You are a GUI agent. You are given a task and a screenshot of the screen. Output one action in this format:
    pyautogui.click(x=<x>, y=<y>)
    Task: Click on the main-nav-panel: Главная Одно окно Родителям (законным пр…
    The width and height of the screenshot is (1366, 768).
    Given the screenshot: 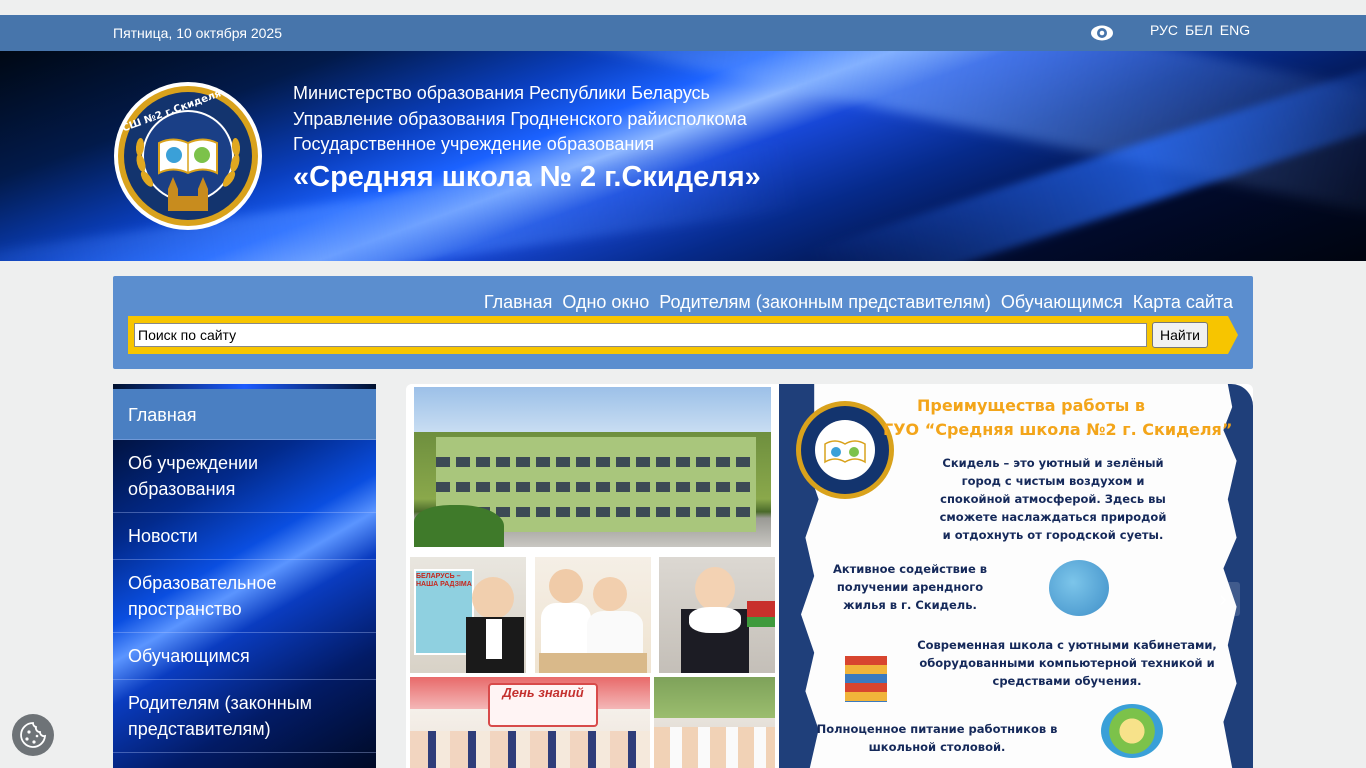 What is the action you would take?
    pyautogui.click(x=683, y=322)
    